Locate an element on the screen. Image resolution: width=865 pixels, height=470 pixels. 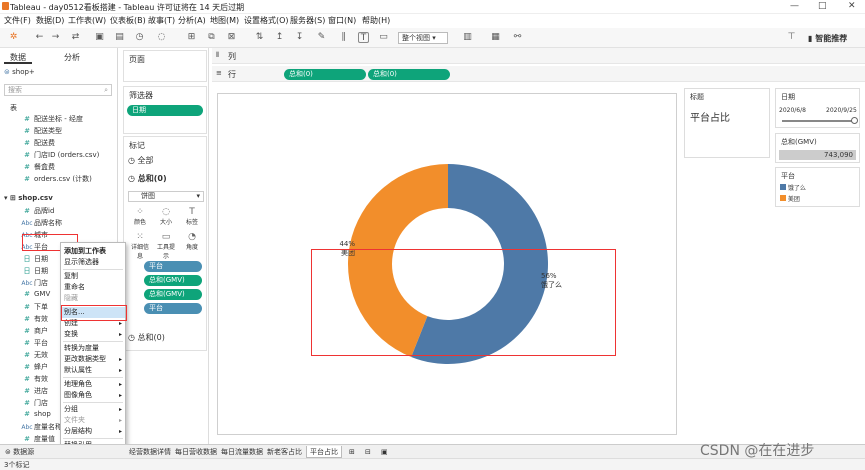
pause-icon: ◷ is located at coordinates (139, 37).